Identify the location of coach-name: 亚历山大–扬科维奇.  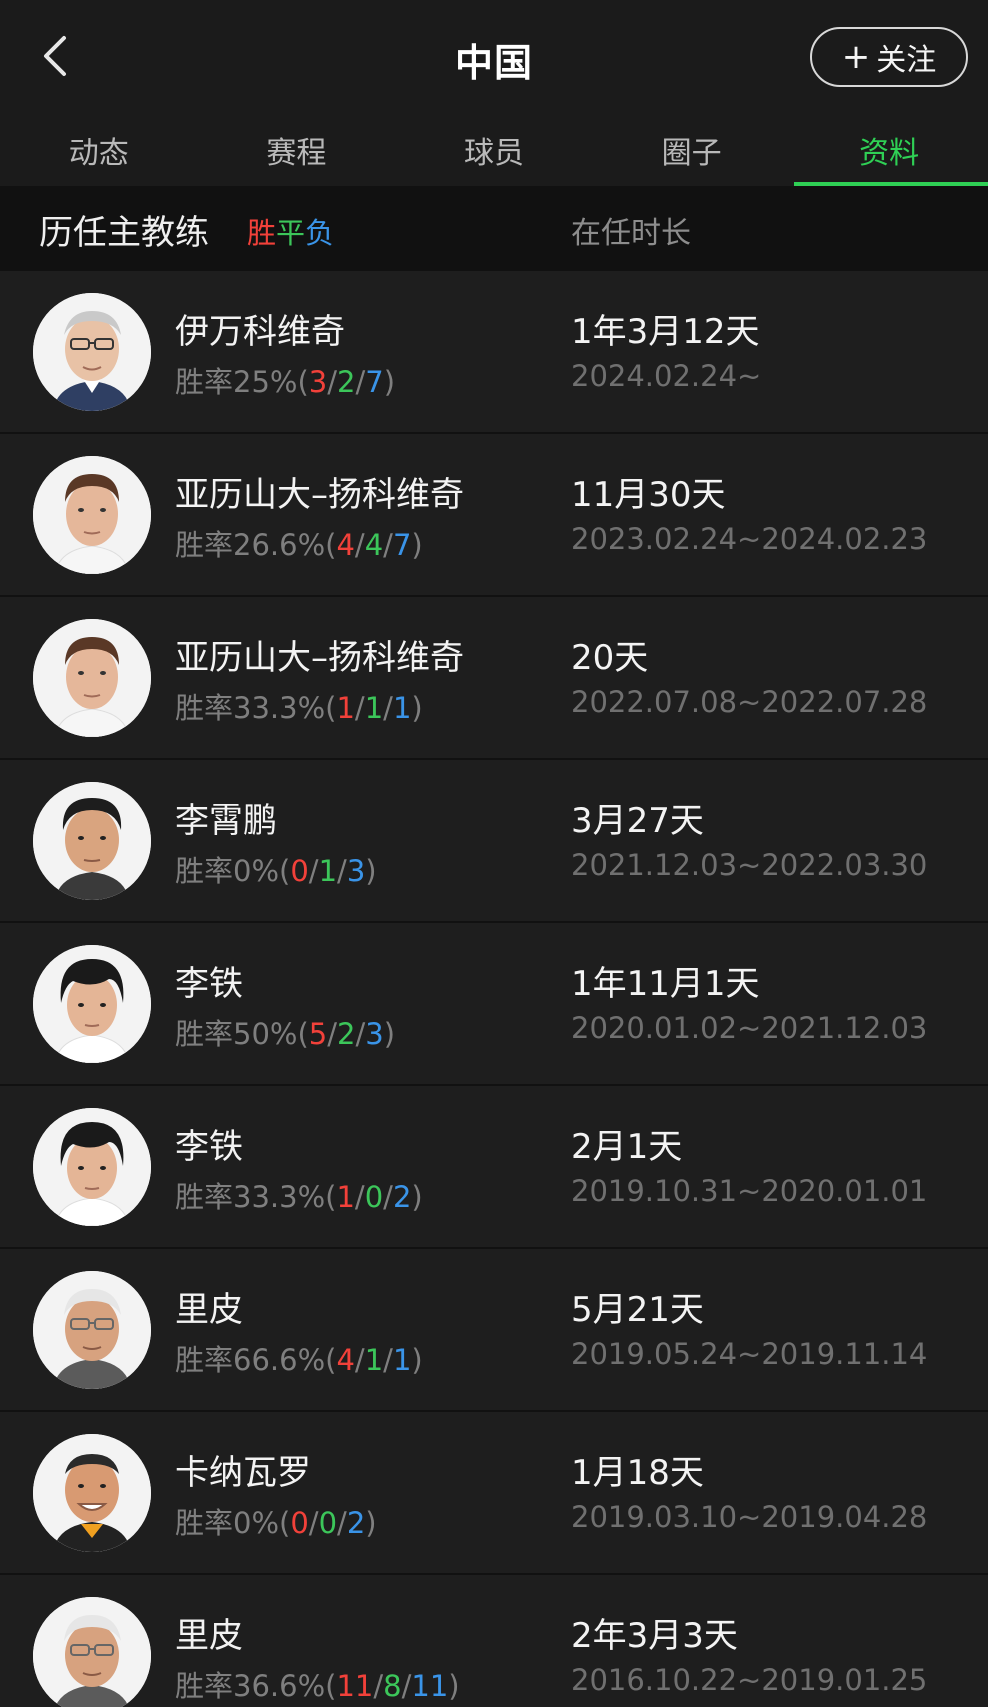
(319, 658).